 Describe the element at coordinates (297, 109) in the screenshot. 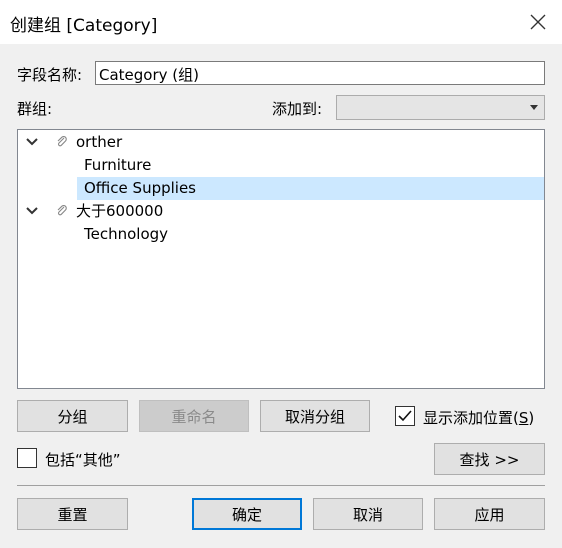

I see `add-to-label: 添加到:` at that location.